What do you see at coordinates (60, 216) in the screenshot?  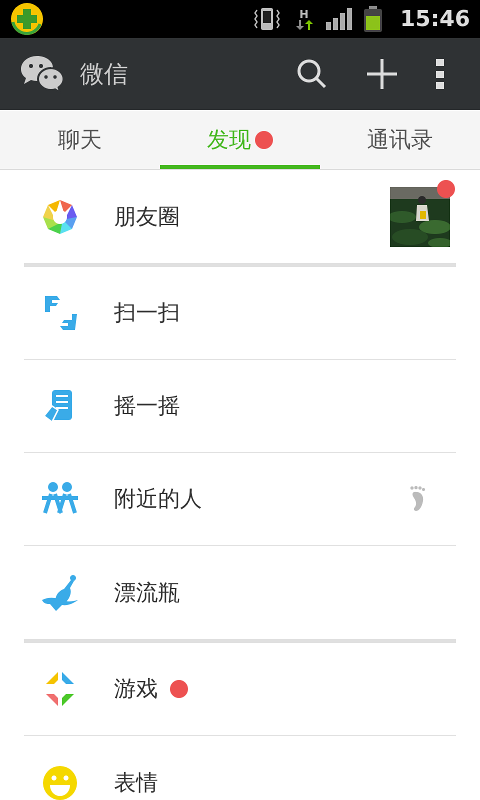 I see `aperture-icon` at bounding box center [60, 216].